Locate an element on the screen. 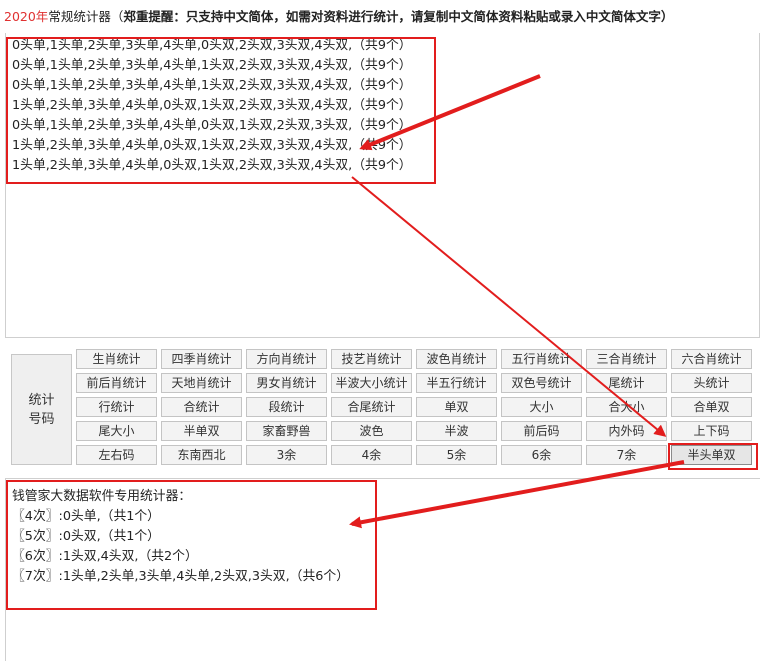  count-numbers-label-1: 统计 is located at coordinates (41, 400).